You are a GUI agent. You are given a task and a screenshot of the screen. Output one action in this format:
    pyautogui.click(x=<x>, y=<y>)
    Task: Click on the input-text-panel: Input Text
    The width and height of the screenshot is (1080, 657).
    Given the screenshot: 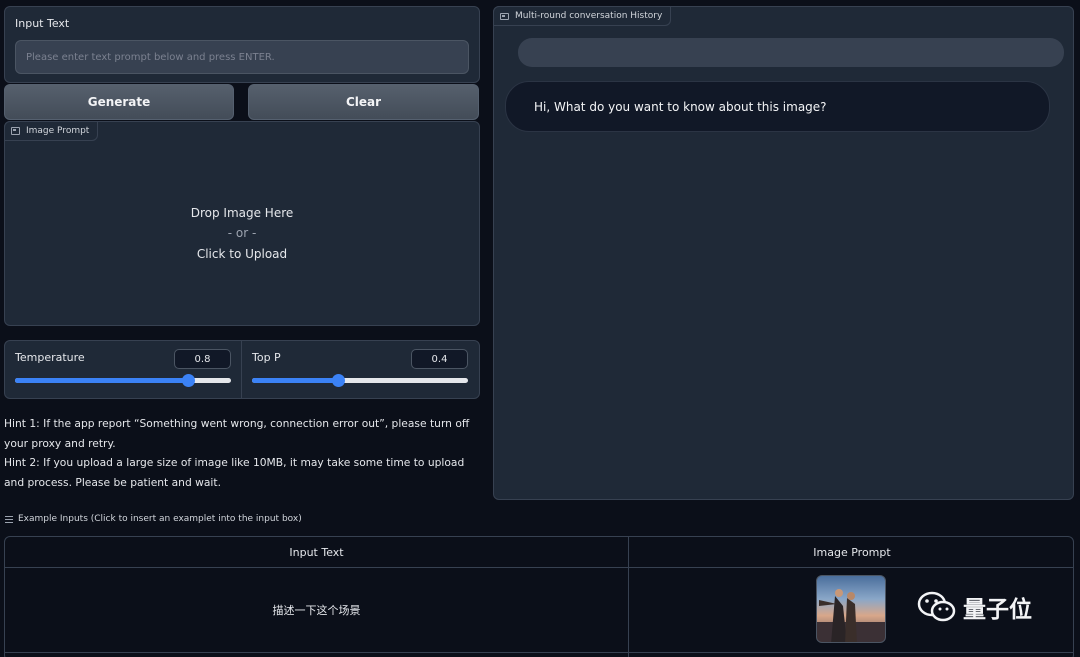 What is the action you would take?
    pyautogui.click(x=242, y=44)
    